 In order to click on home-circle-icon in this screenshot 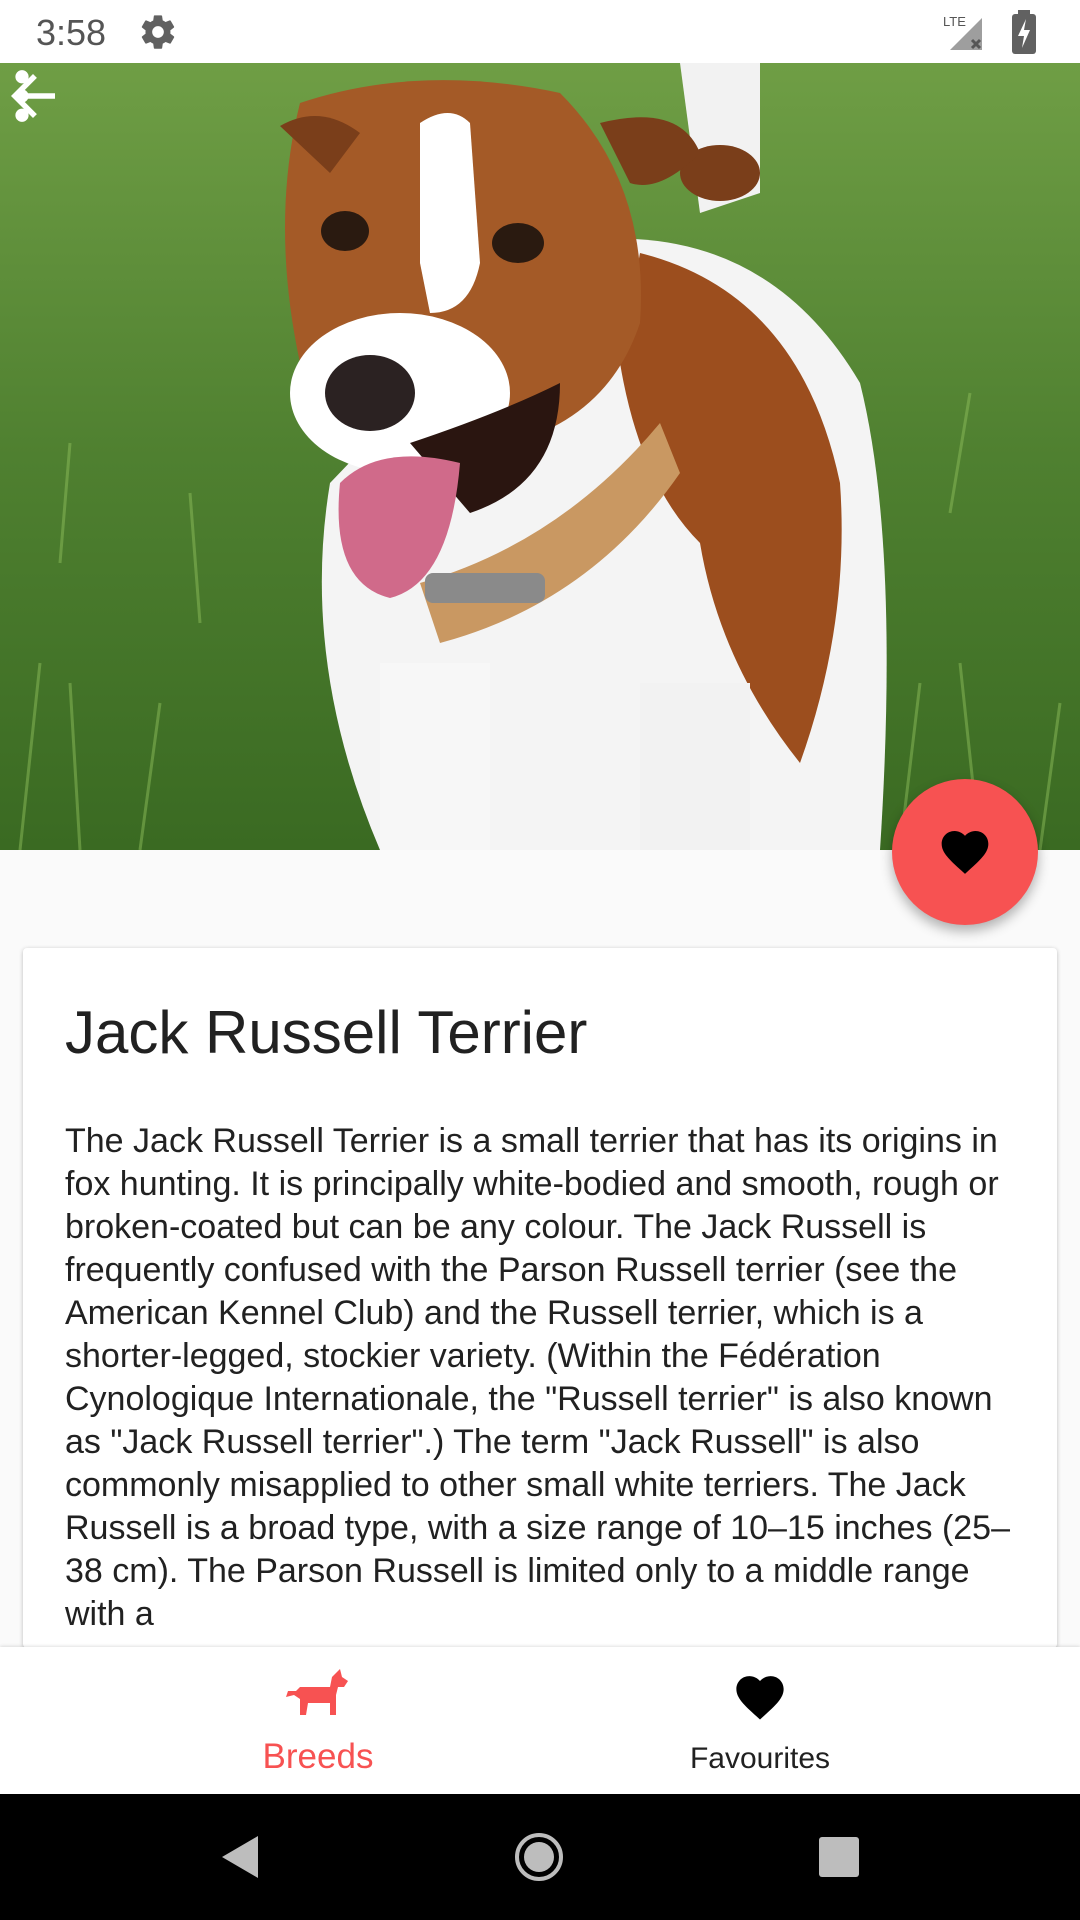, I will do `click(539, 1857)`.